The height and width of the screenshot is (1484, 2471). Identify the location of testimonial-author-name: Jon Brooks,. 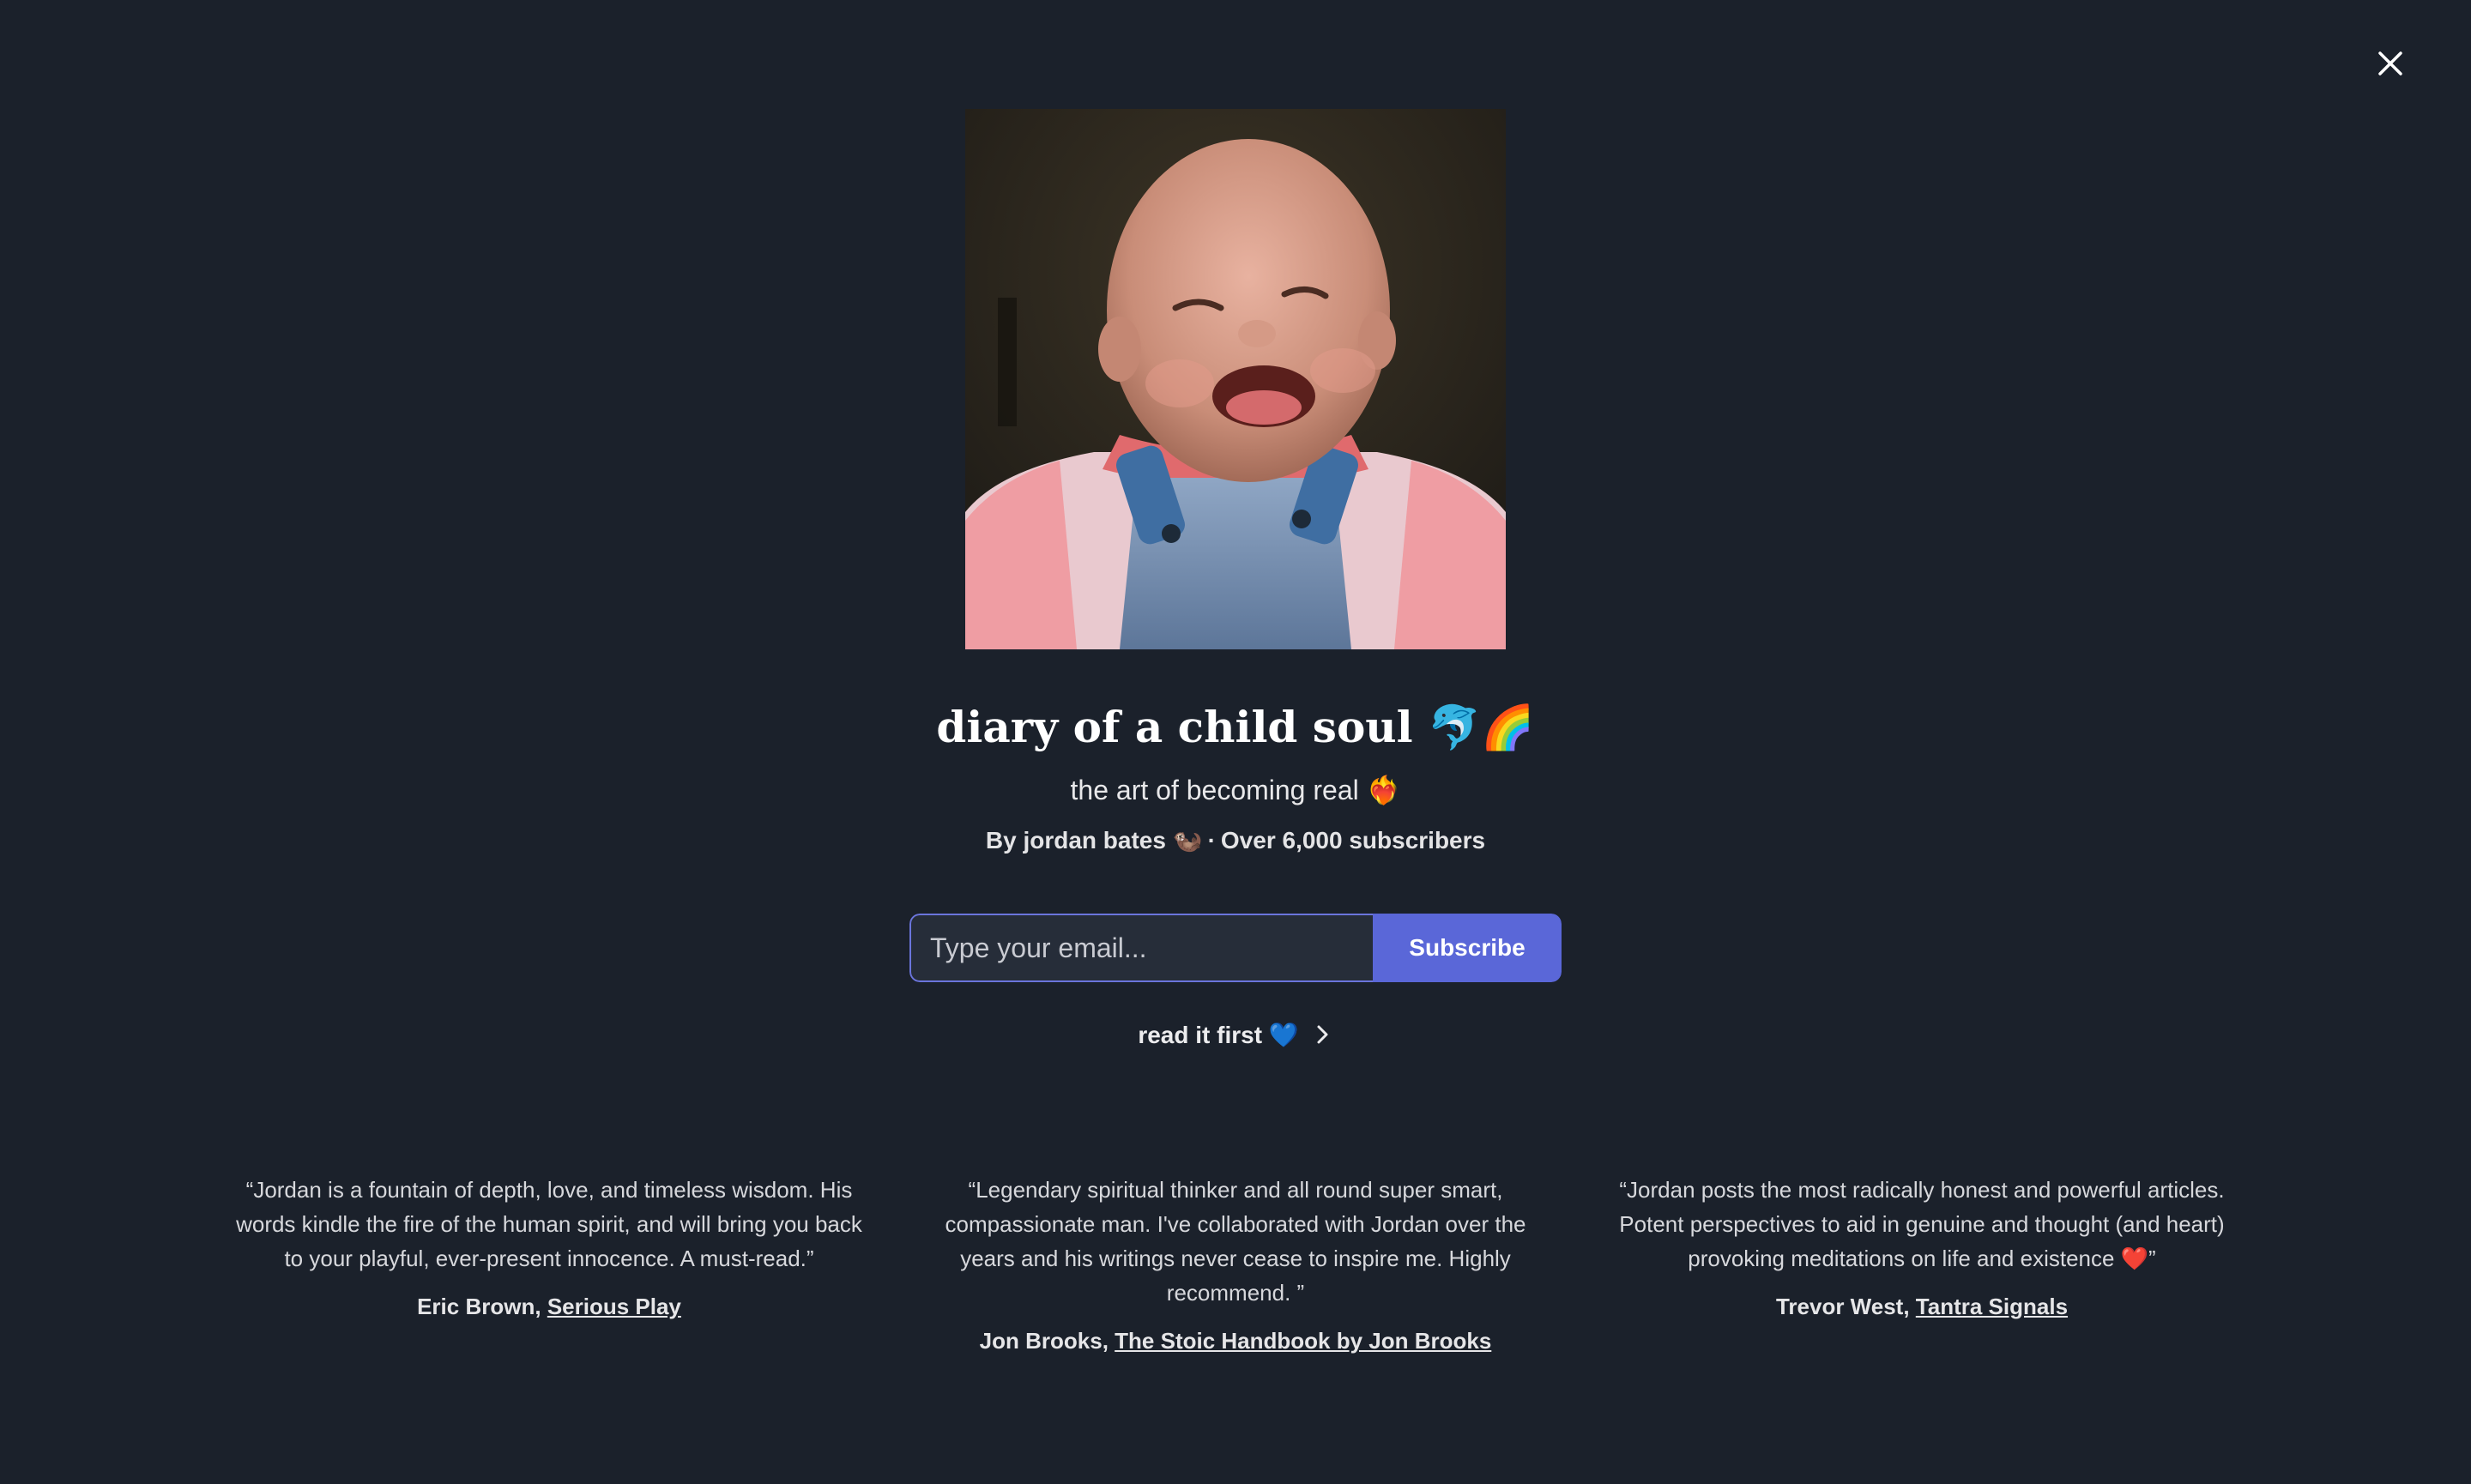
(1044, 1341).